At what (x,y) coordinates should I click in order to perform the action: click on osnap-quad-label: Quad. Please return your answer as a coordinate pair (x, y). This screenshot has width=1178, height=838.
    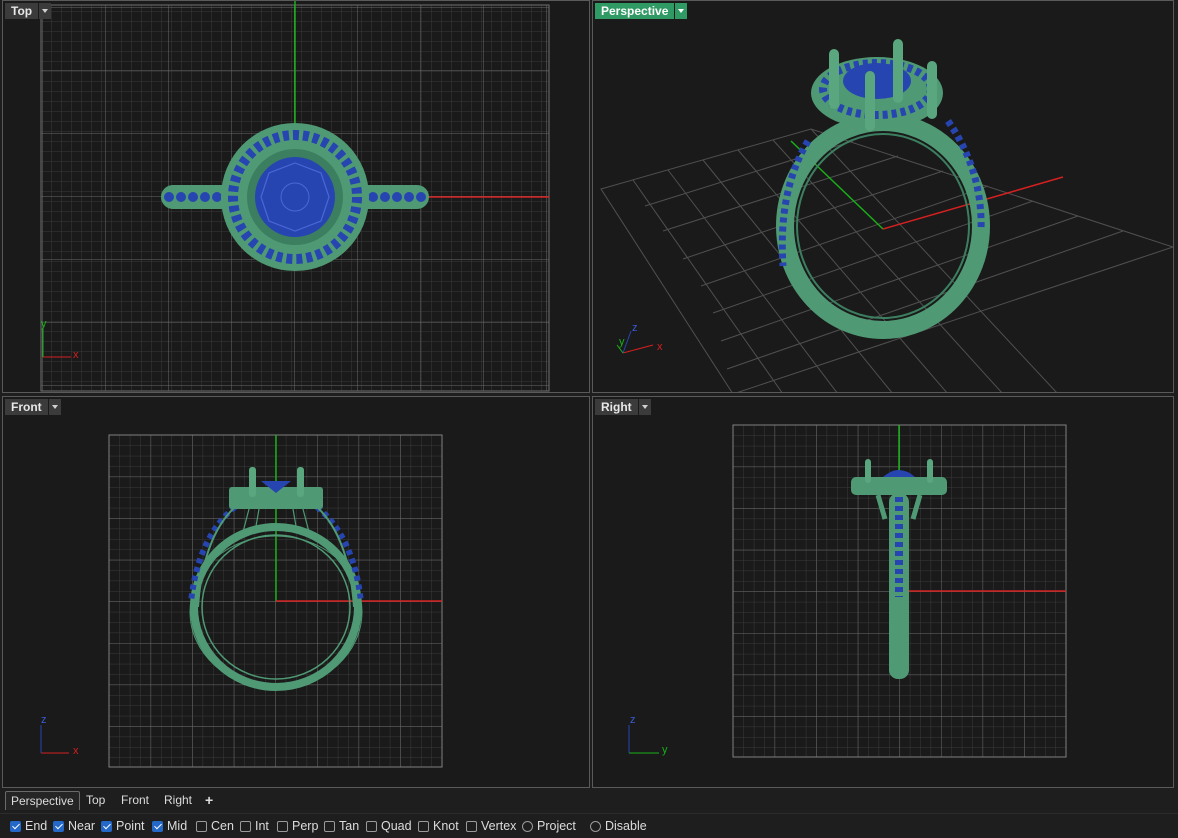
    Looking at the image, I should click on (396, 826).